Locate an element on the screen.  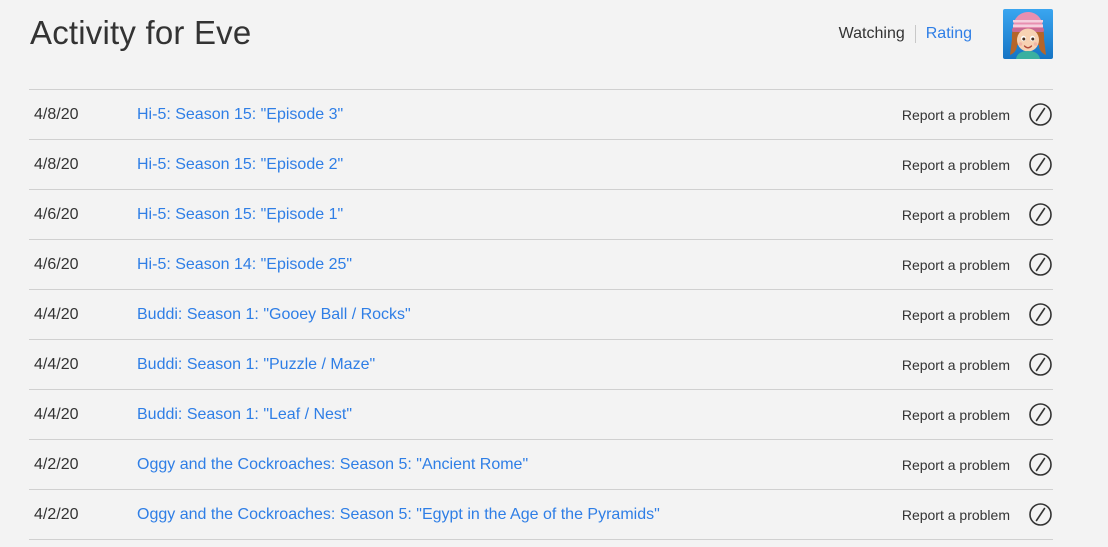
activity-title-link: Hi-5: Season 15: "Episode 1" is located at coordinates (240, 215).